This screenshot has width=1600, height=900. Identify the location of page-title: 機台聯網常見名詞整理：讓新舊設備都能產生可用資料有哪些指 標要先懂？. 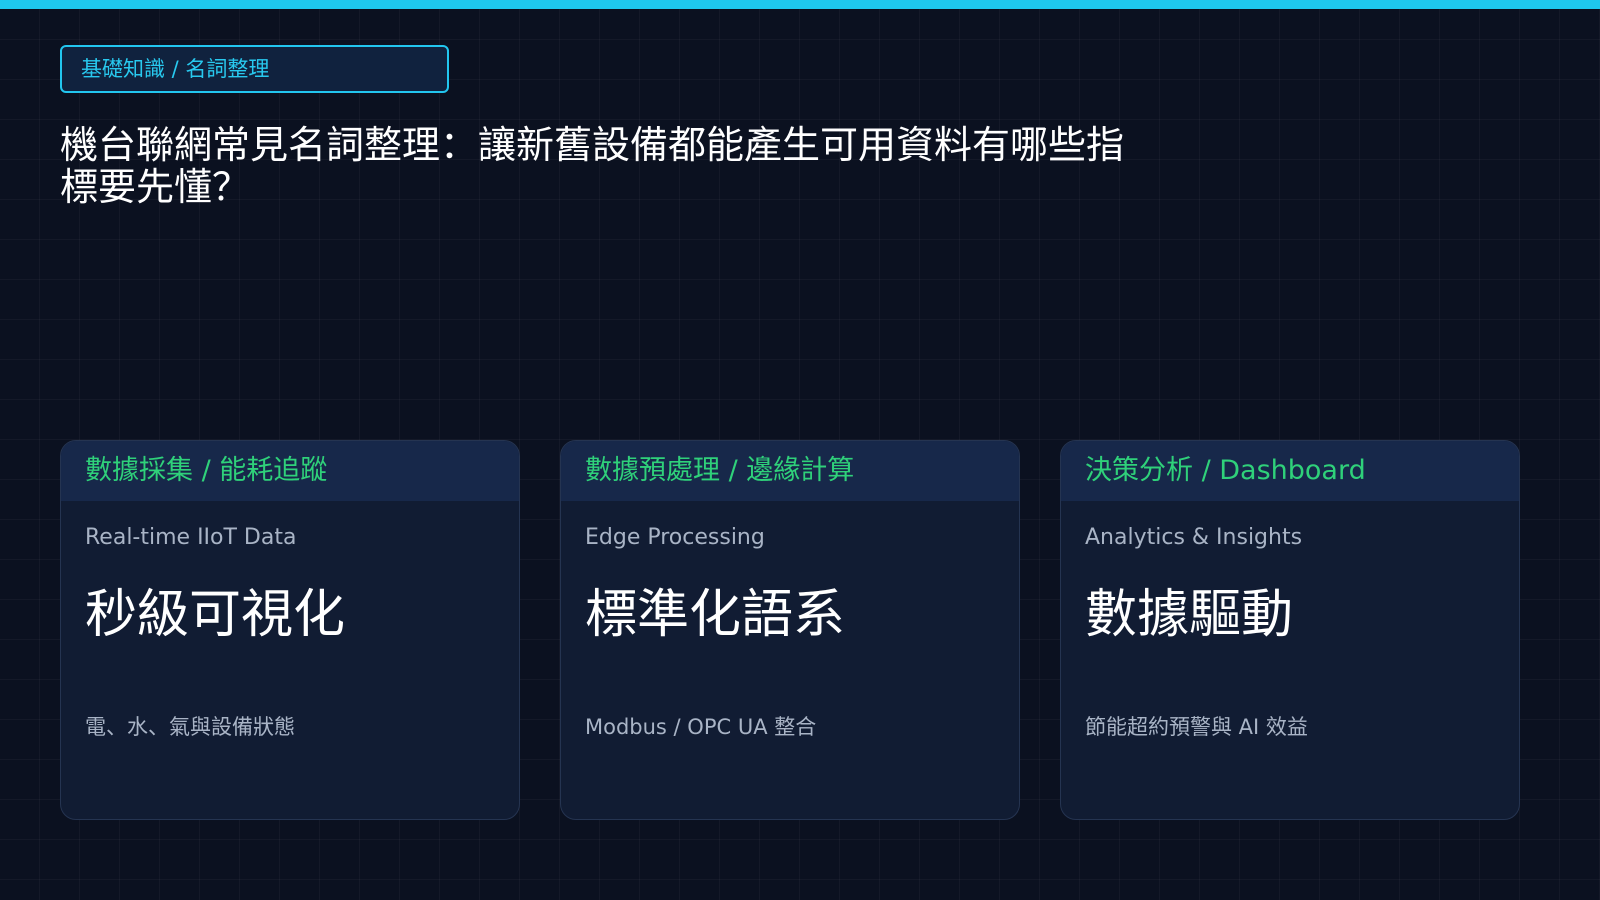
(660, 166).